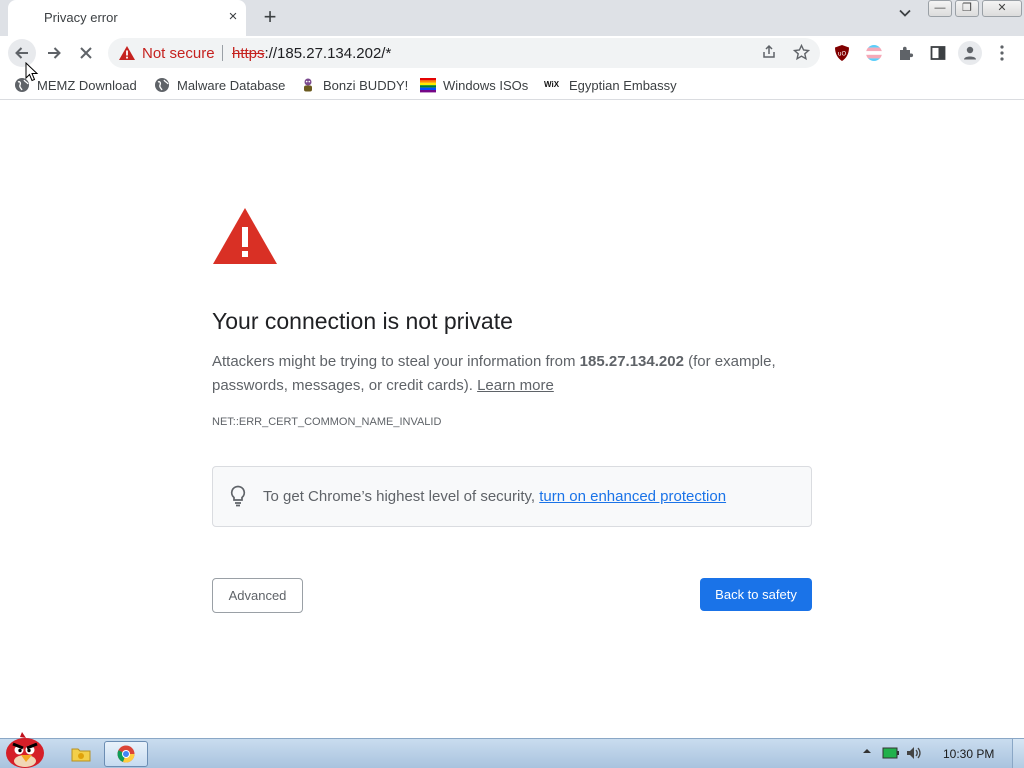  I want to click on advanced-button: Advanced, so click(257, 595).